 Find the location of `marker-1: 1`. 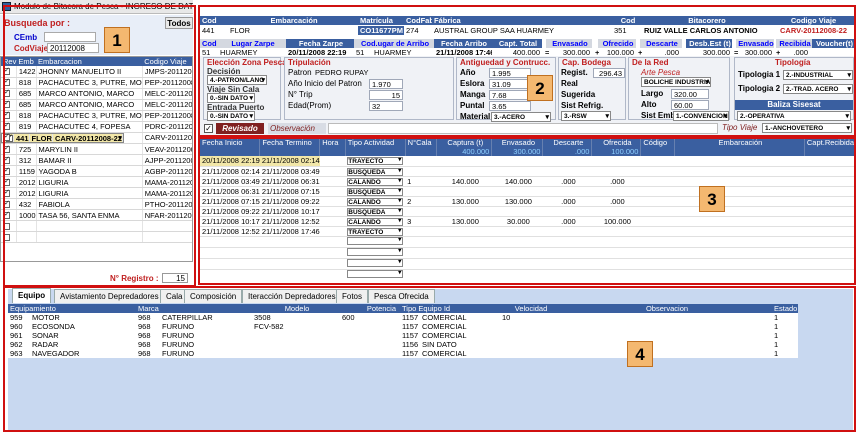

marker-1: 1 is located at coordinates (117, 40).